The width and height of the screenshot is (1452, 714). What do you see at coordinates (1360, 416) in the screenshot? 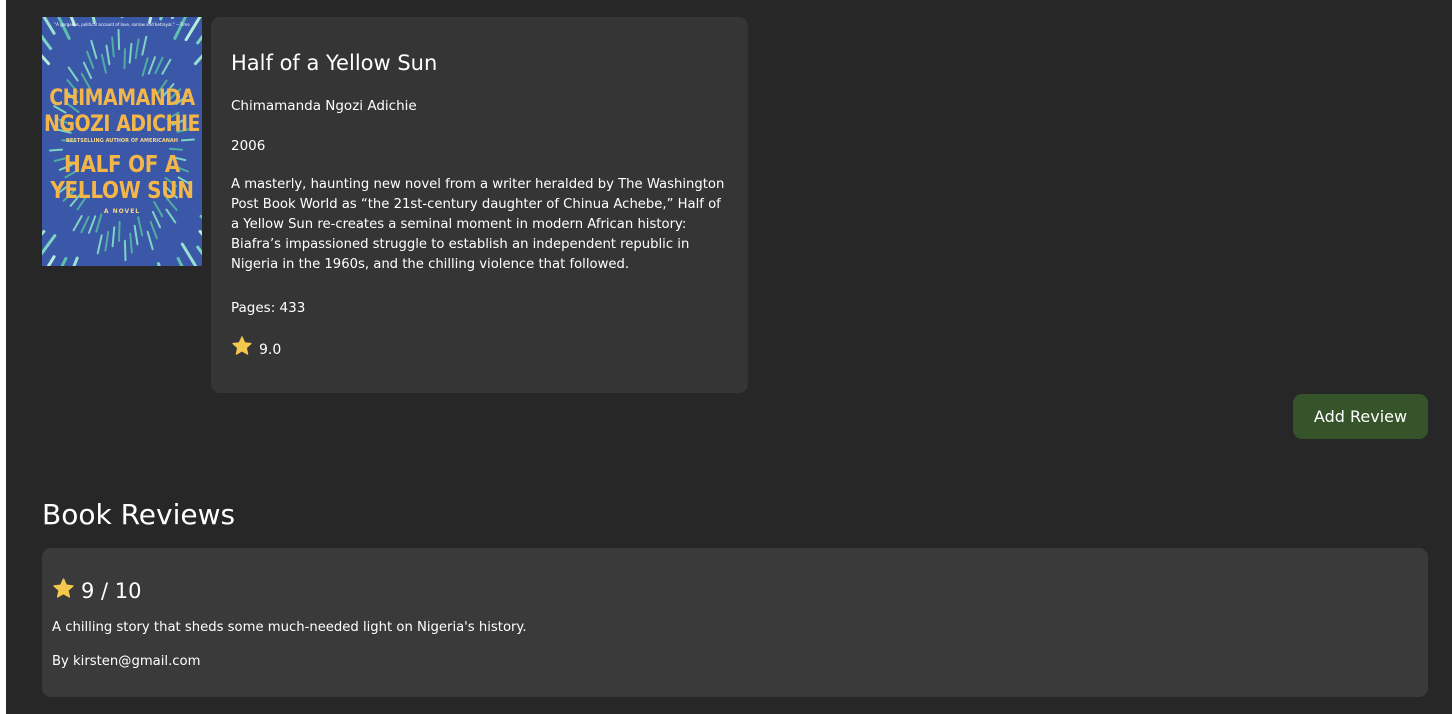
I see `add-review-button: Add Review` at bounding box center [1360, 416].